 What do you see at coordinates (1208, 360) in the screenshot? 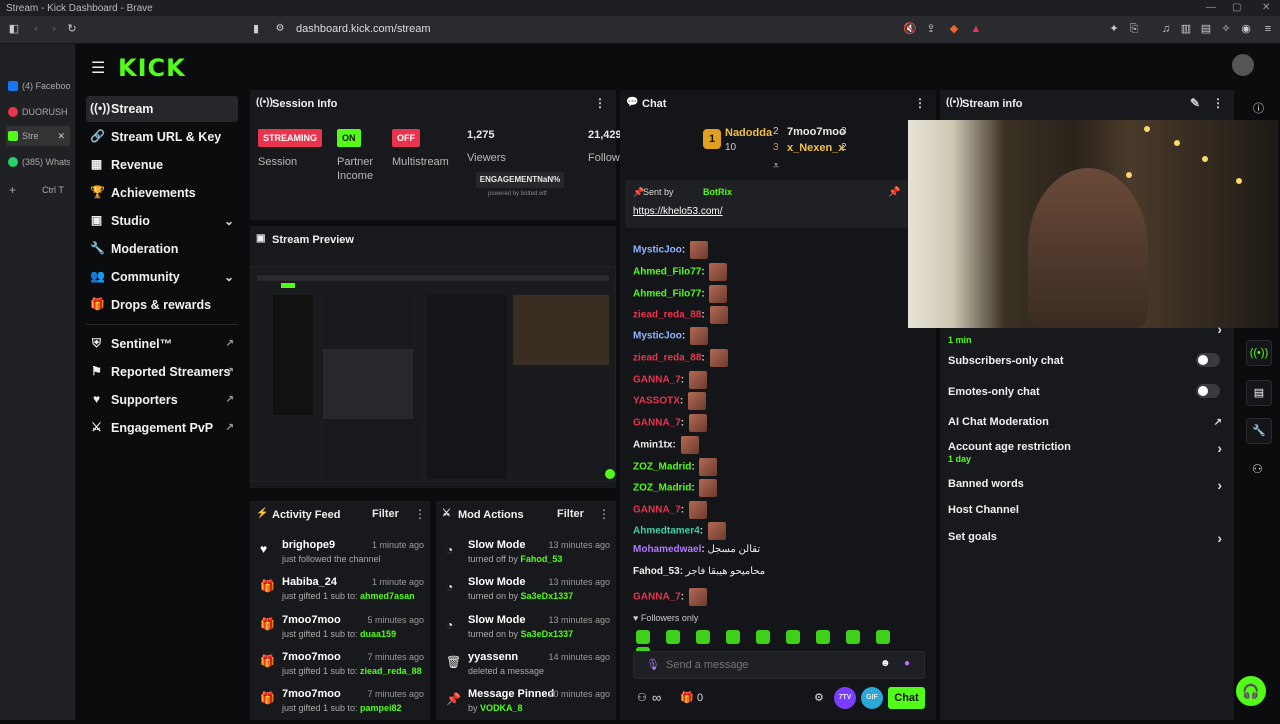
I see `subscribers-only-toggle` at bounding box center [1208, 360].